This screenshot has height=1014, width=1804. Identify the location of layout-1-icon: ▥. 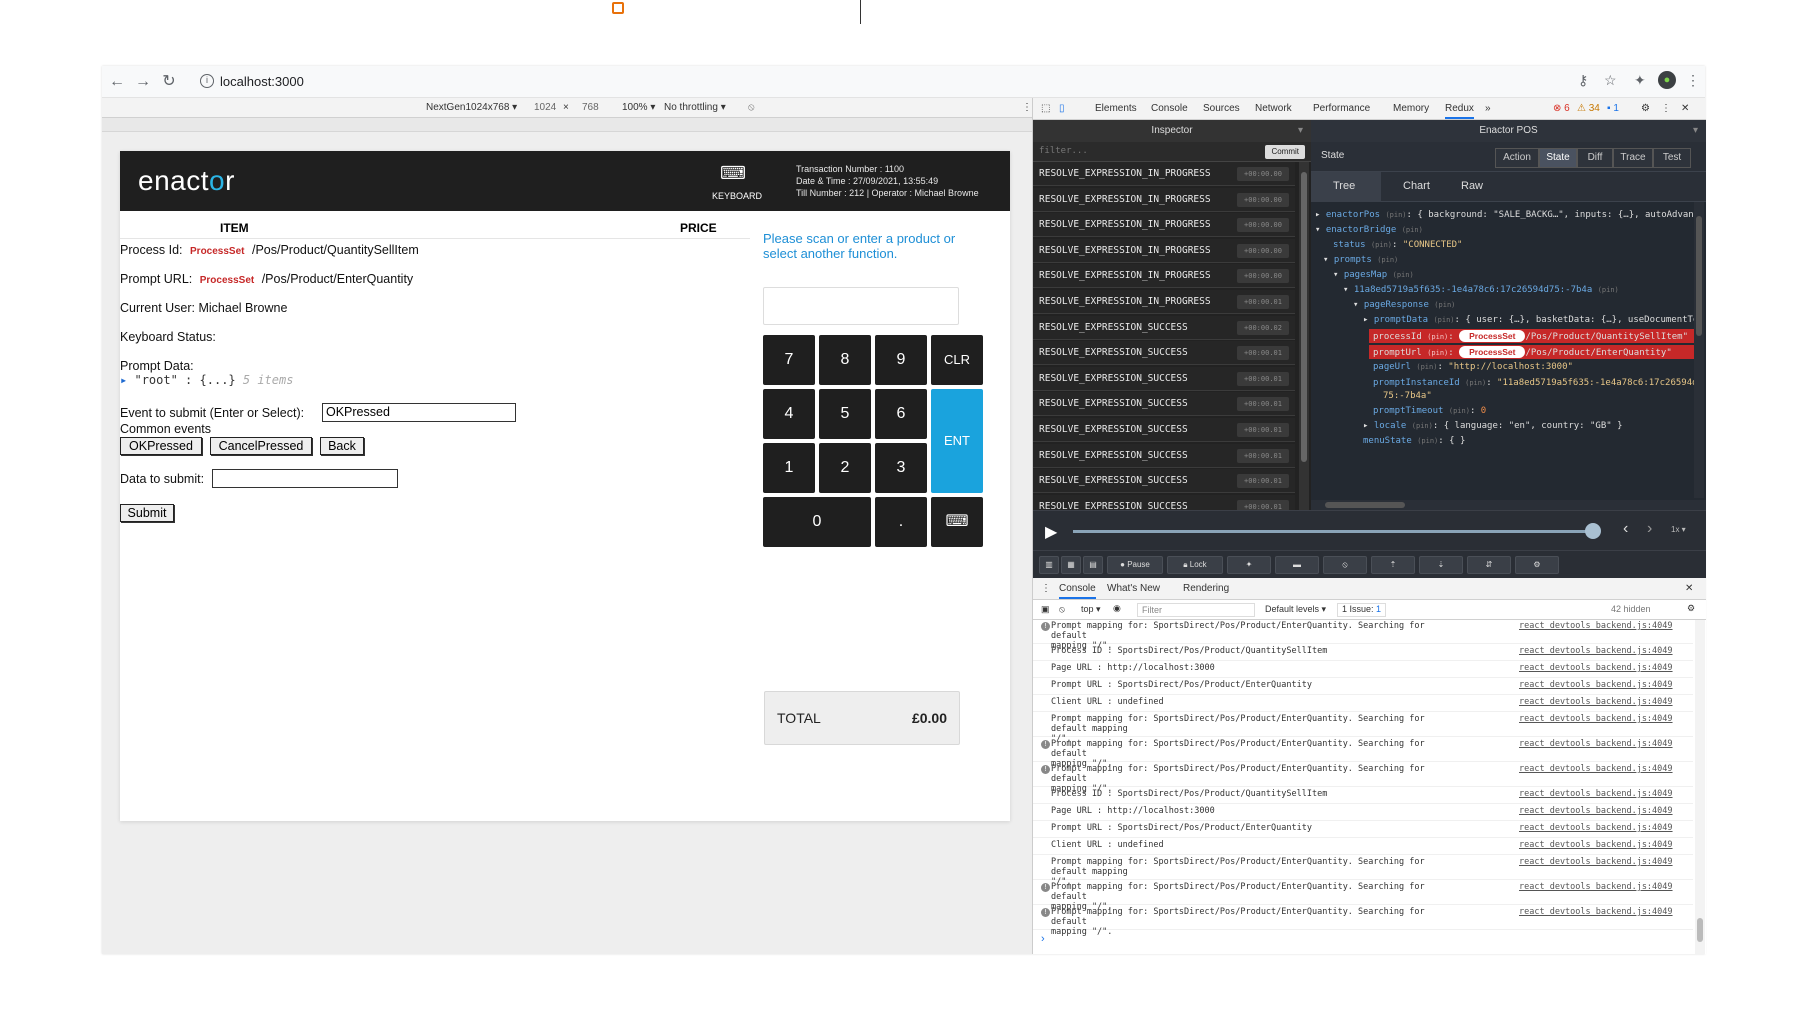
(1049, 565).